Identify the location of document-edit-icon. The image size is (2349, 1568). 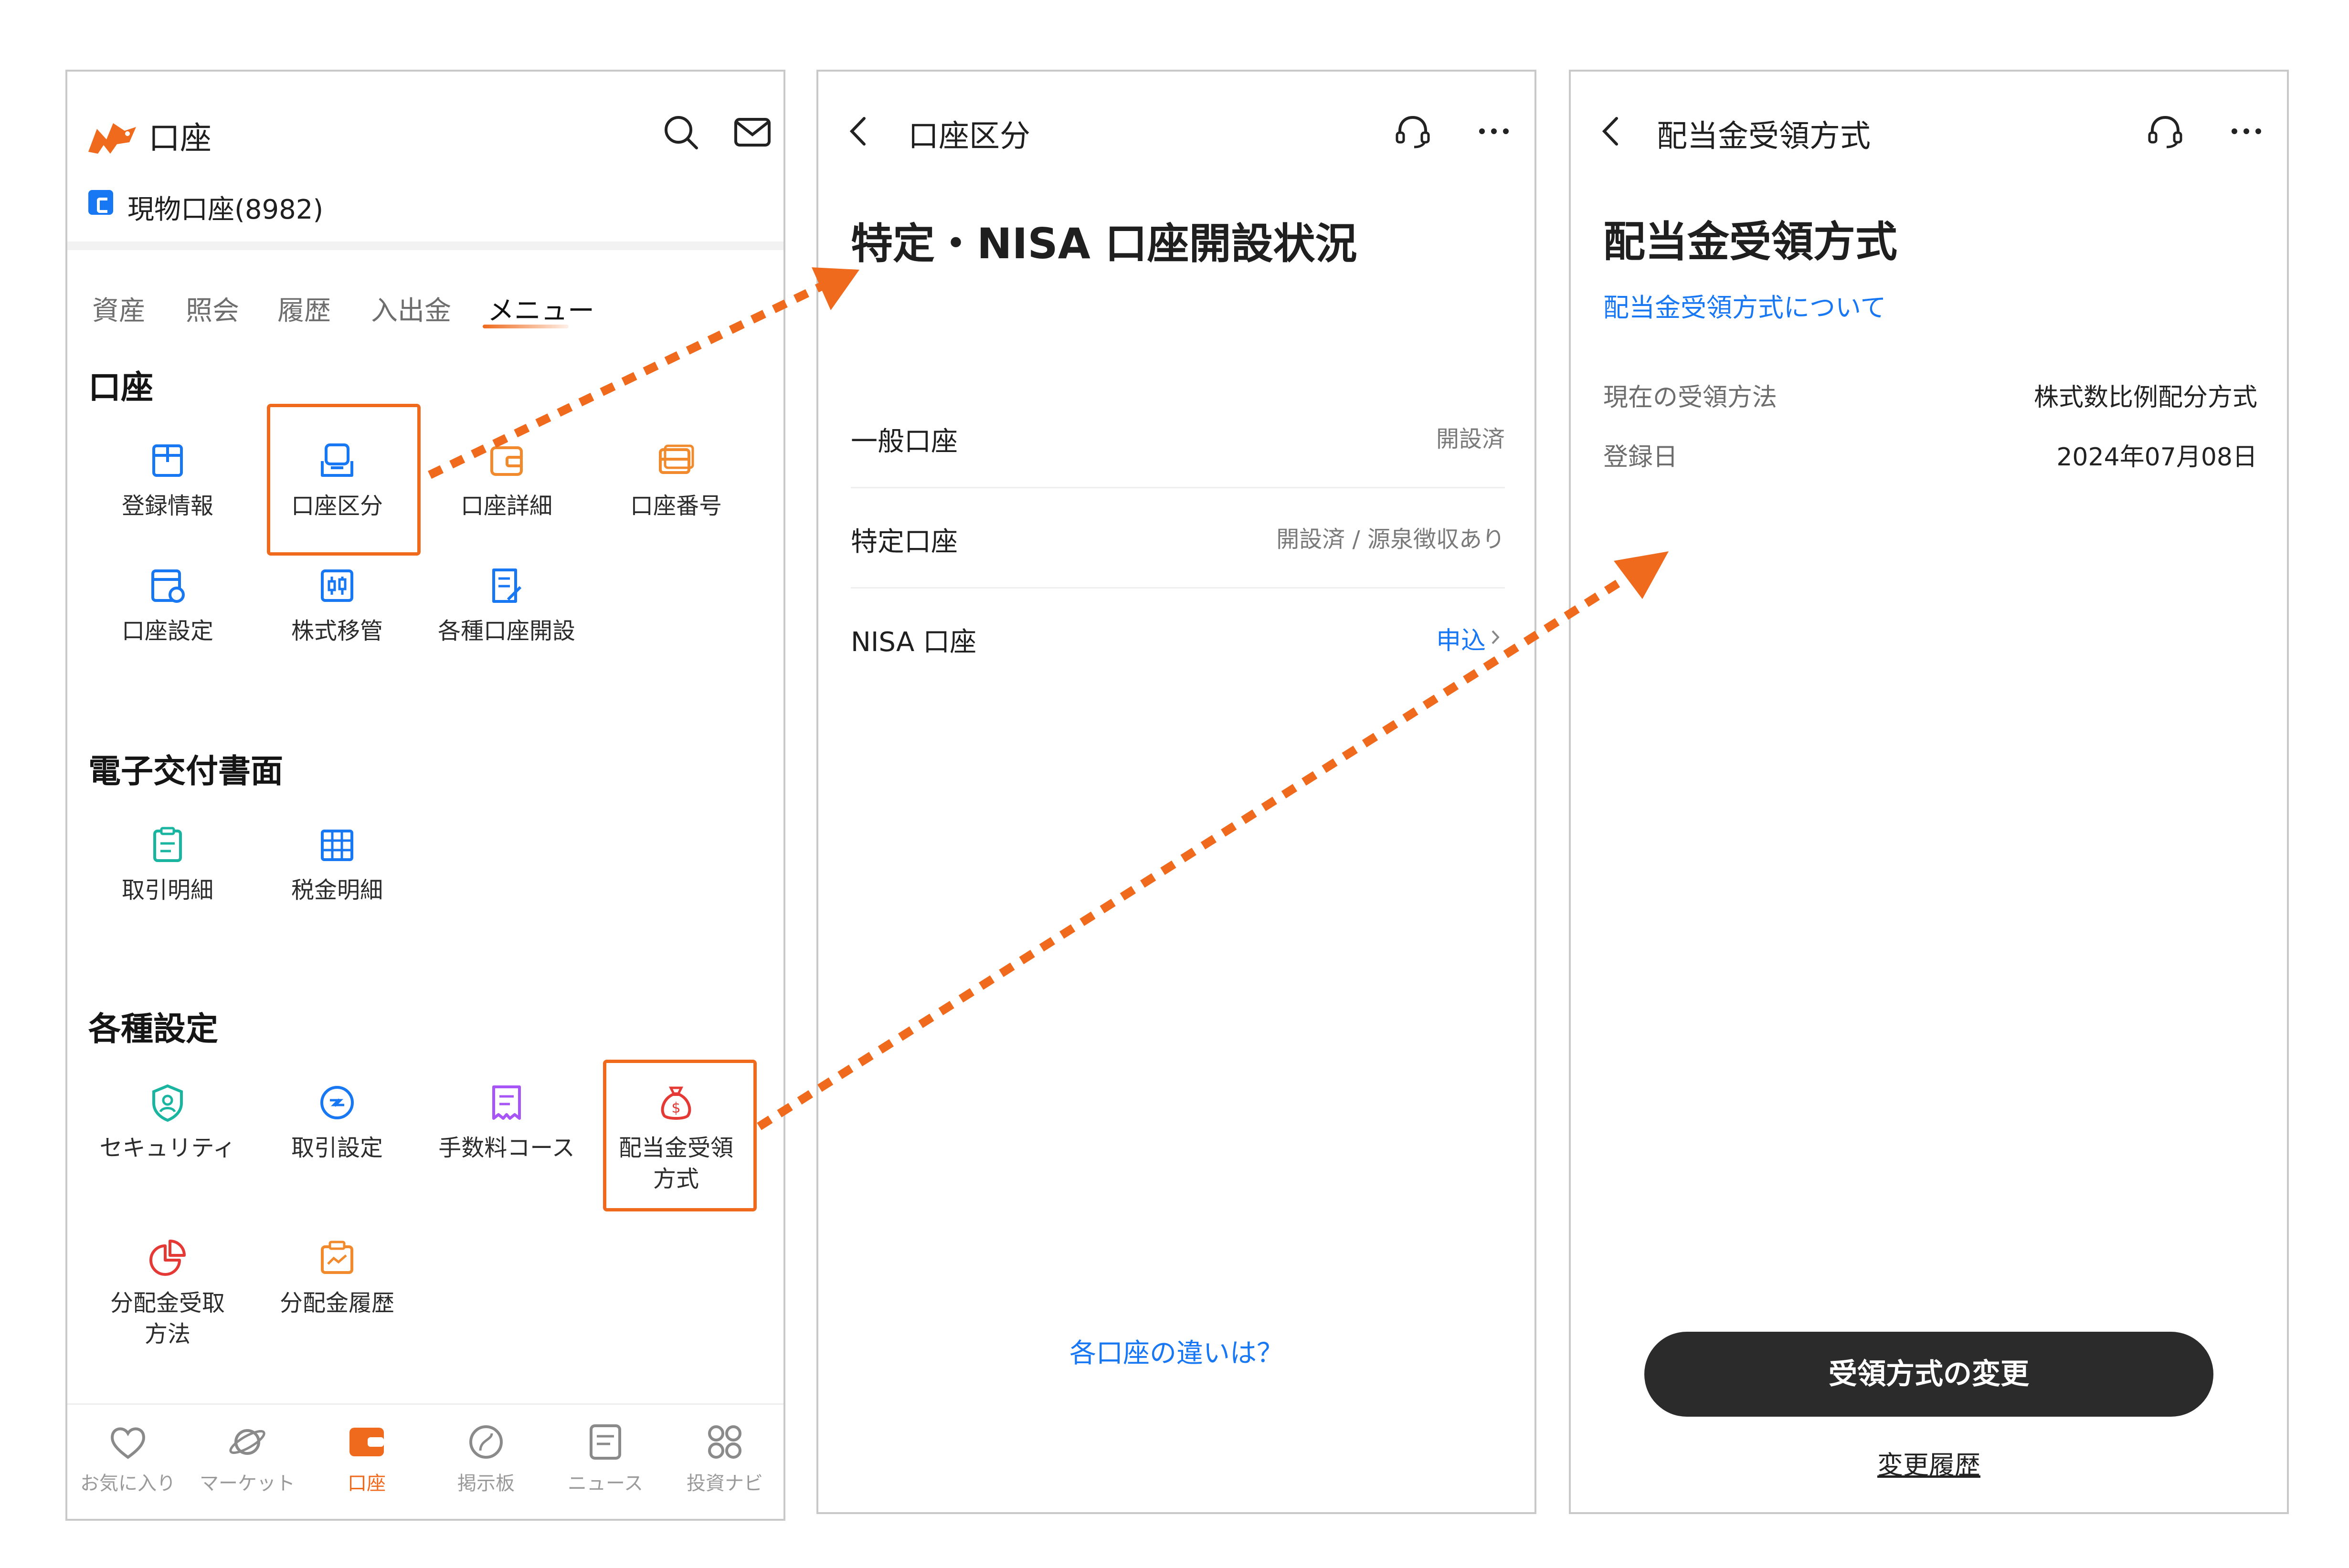
(507, 585).